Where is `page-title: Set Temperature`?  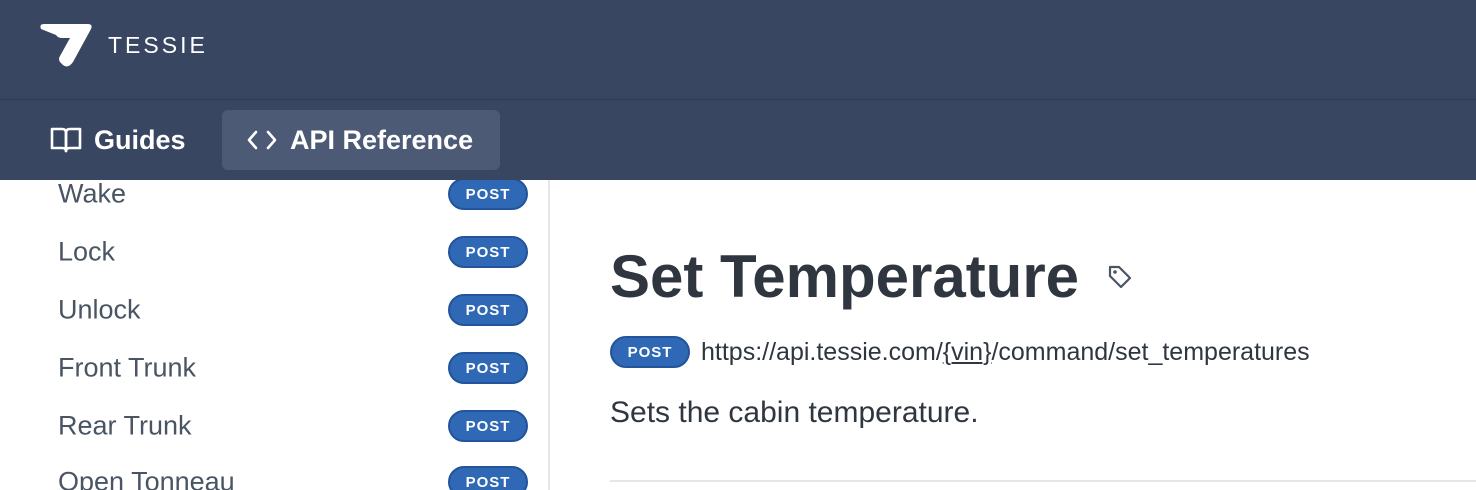
page-title: Set Temperature is located at coordinates (845, 276).